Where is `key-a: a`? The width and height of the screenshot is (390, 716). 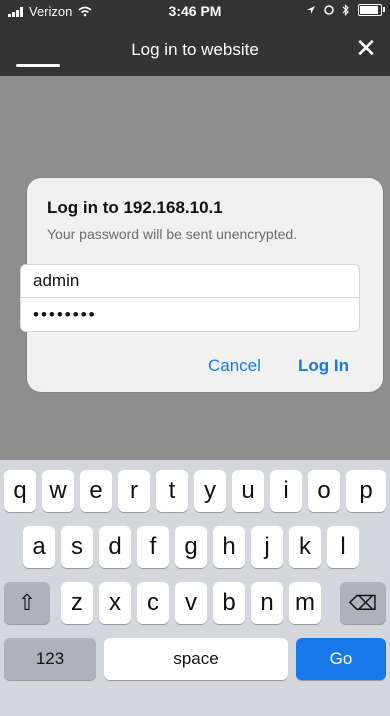
key-a: a is located at coordinates (39, 547).